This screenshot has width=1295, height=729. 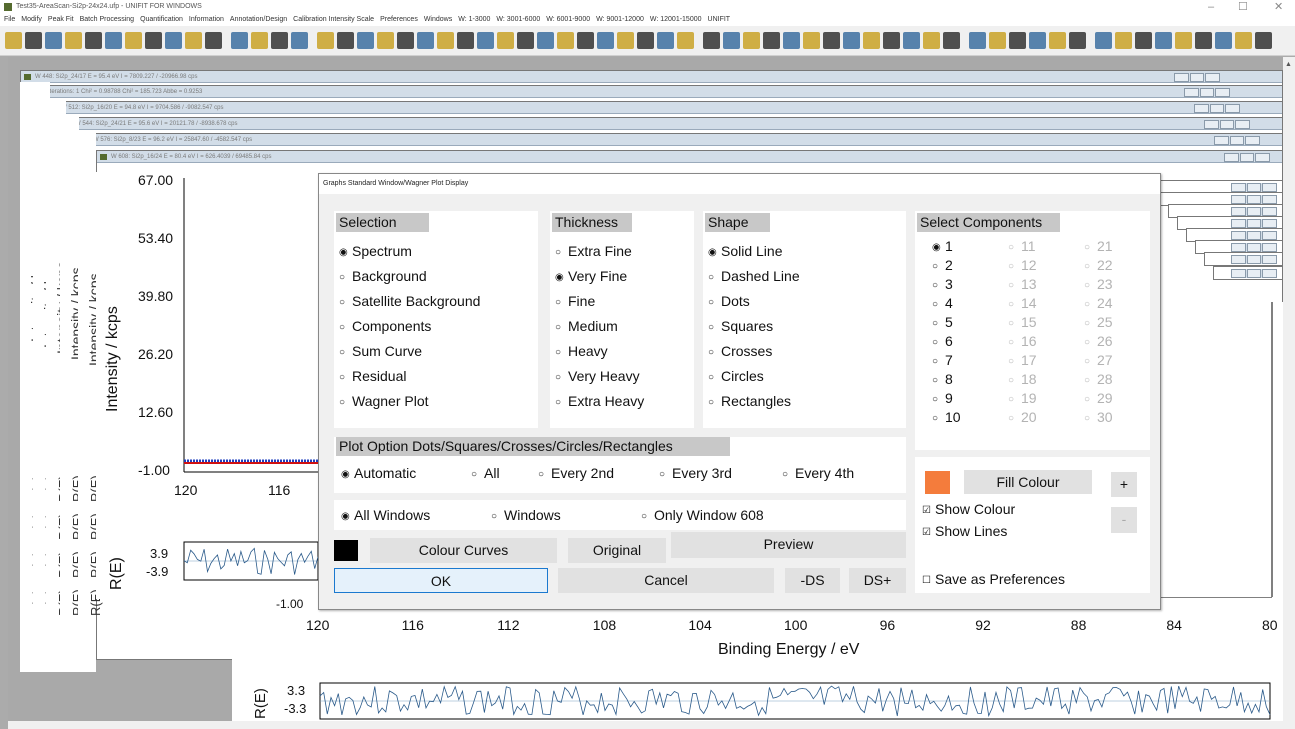 What do you see at coordinates (375, 252) in the screenshot?
I see `selection-option-spectrum: ◉ Spectrum` at bounding box center [375, 252].